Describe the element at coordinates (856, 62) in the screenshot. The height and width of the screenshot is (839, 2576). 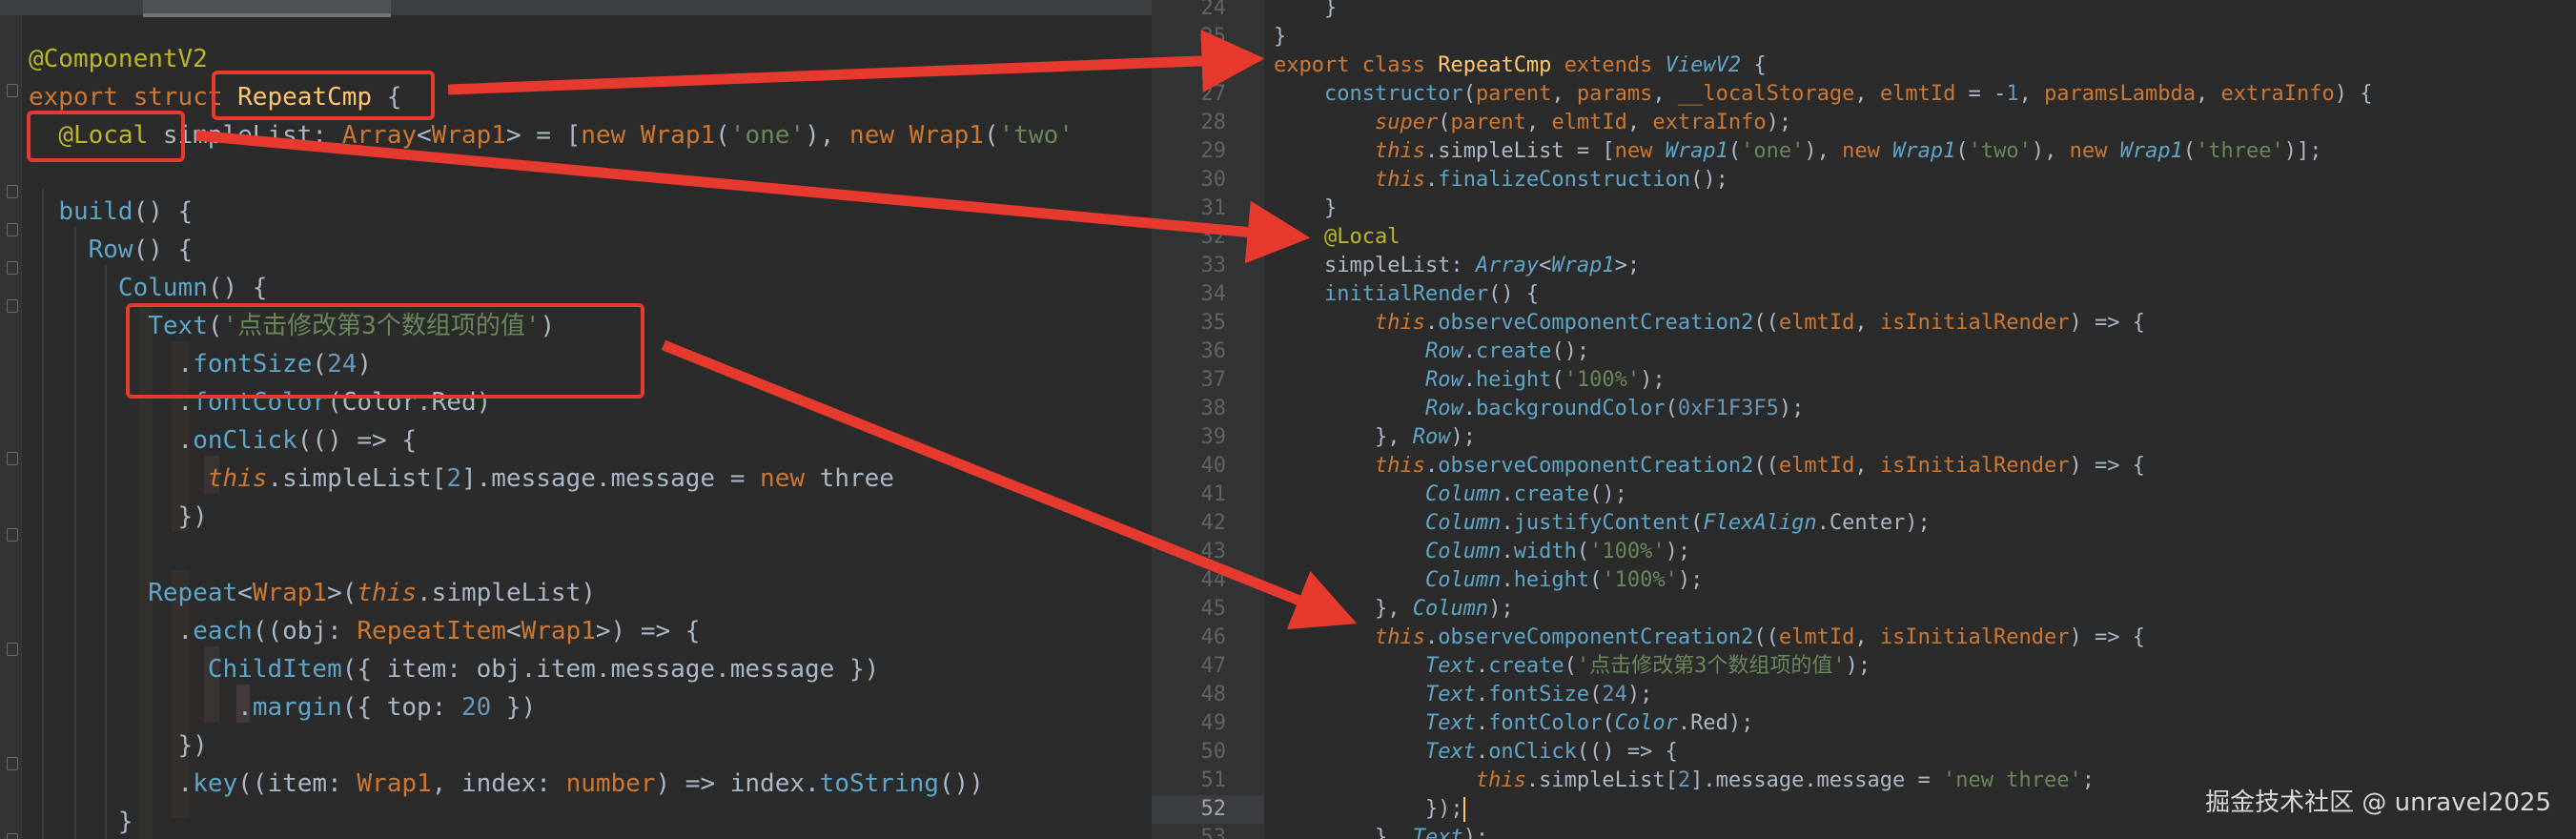
I see `arrow-repeatcmp` at that location.